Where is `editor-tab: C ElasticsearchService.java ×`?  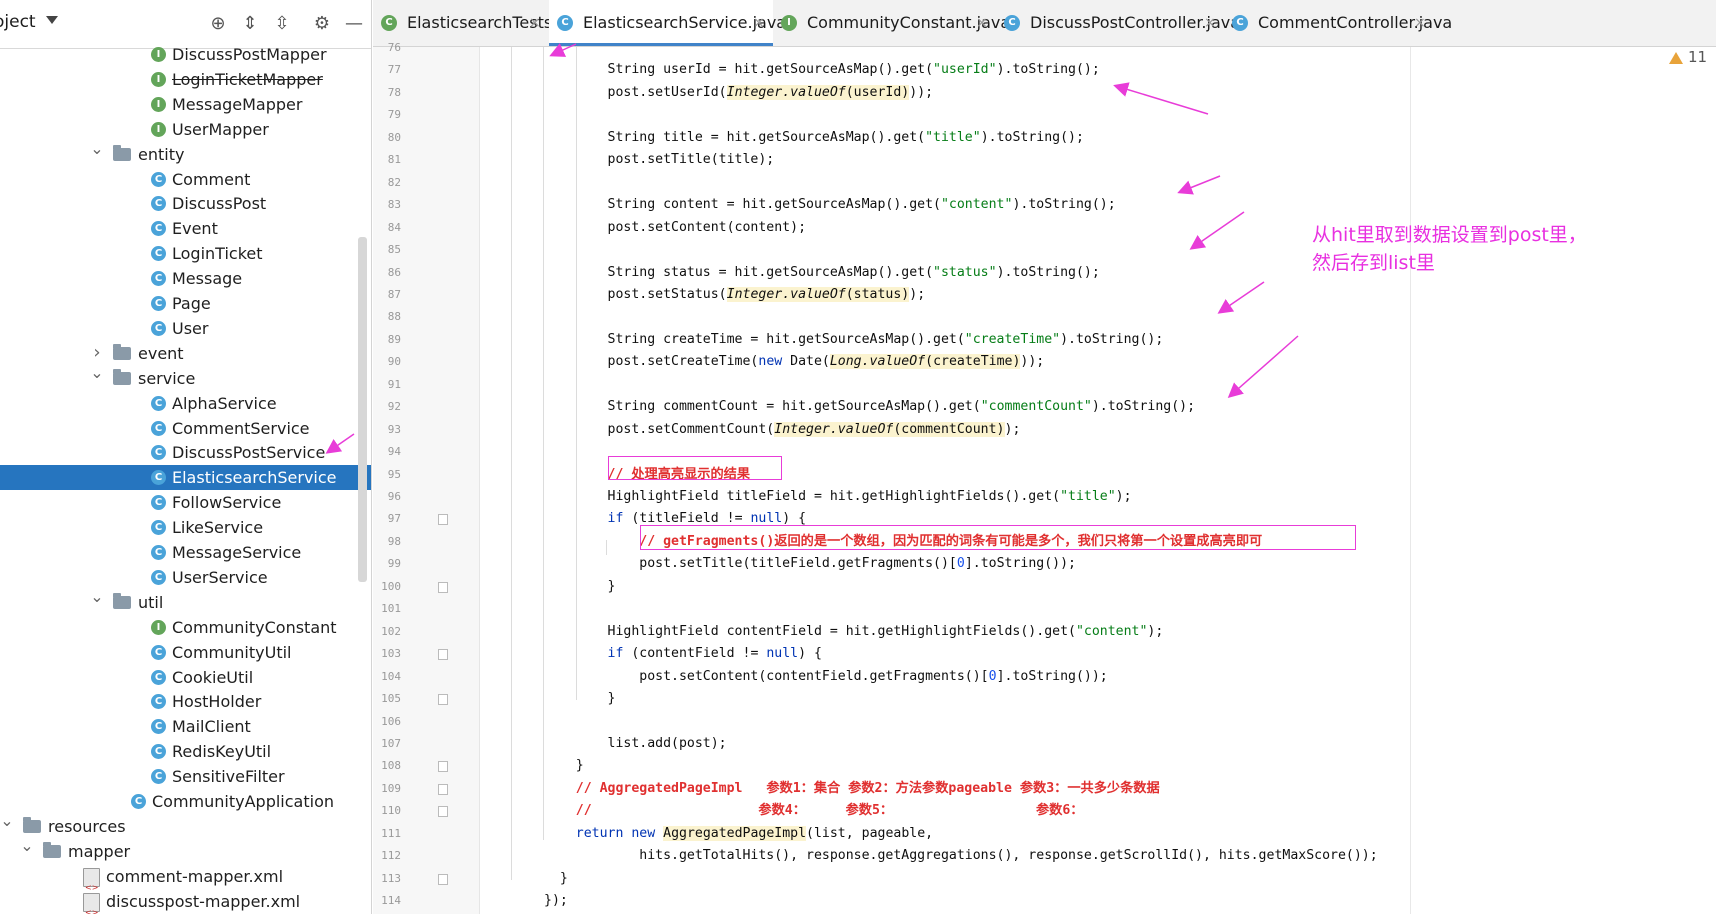
editor-tab: C ElasticsearchService.java × is located at coordinates (667, 23).